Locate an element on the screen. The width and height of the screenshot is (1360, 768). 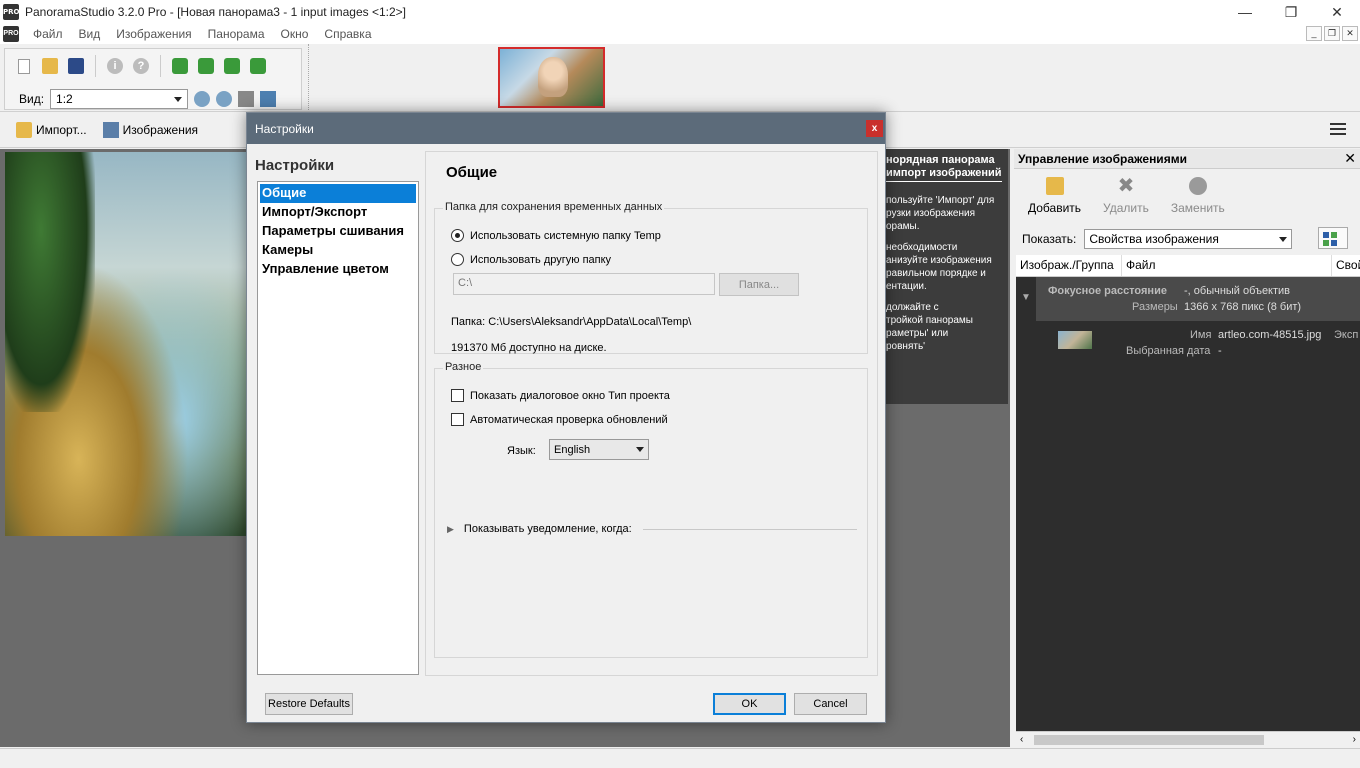
image-manager-title: Управление изображениями is located at coordinates (1102, 158).